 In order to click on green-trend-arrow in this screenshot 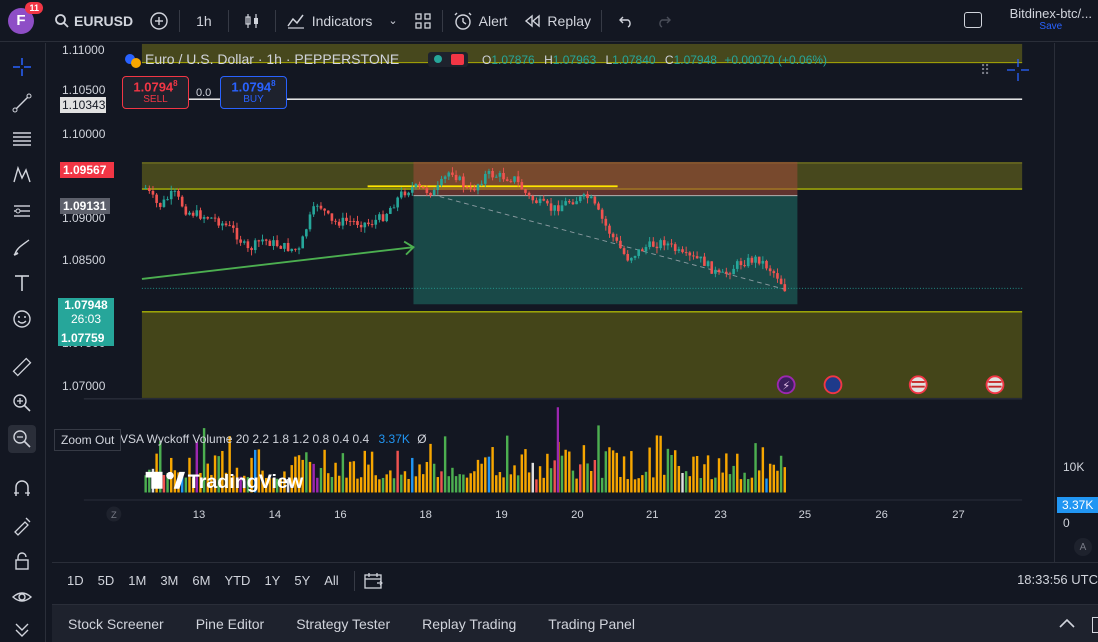, I will do `click(277, 263)`.